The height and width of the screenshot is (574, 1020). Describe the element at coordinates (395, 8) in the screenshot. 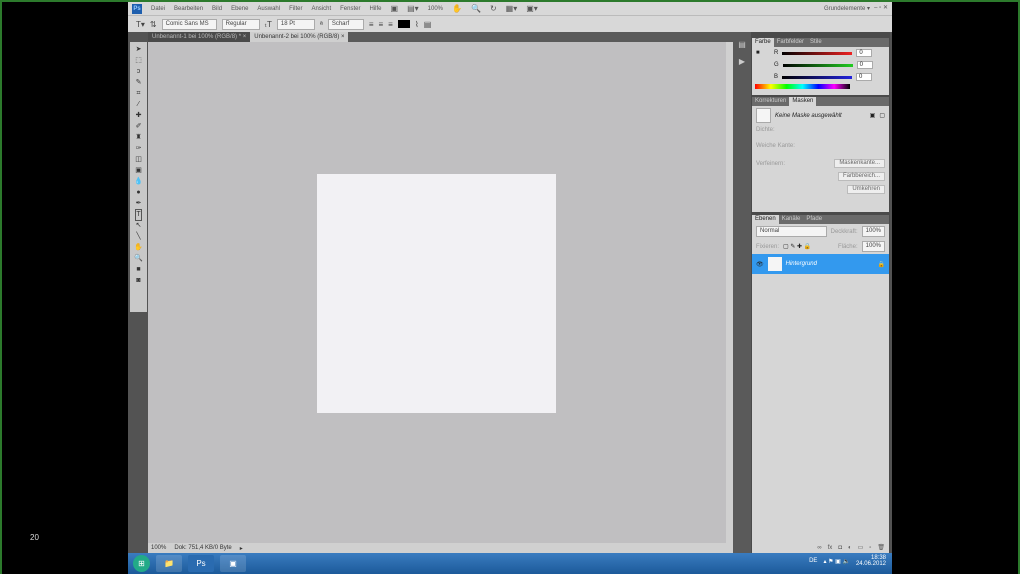

I see `bridge-icon: ▣` at that location.